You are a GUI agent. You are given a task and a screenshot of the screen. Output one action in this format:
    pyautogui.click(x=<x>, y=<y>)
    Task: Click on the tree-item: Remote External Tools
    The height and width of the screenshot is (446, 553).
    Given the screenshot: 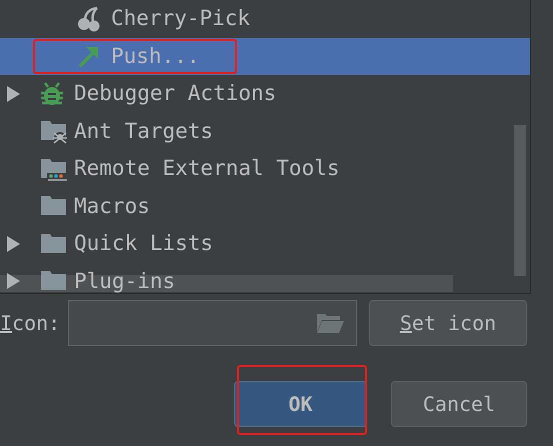 What is the action you would take?
    pyautogui.click(x=265, y=169)
    